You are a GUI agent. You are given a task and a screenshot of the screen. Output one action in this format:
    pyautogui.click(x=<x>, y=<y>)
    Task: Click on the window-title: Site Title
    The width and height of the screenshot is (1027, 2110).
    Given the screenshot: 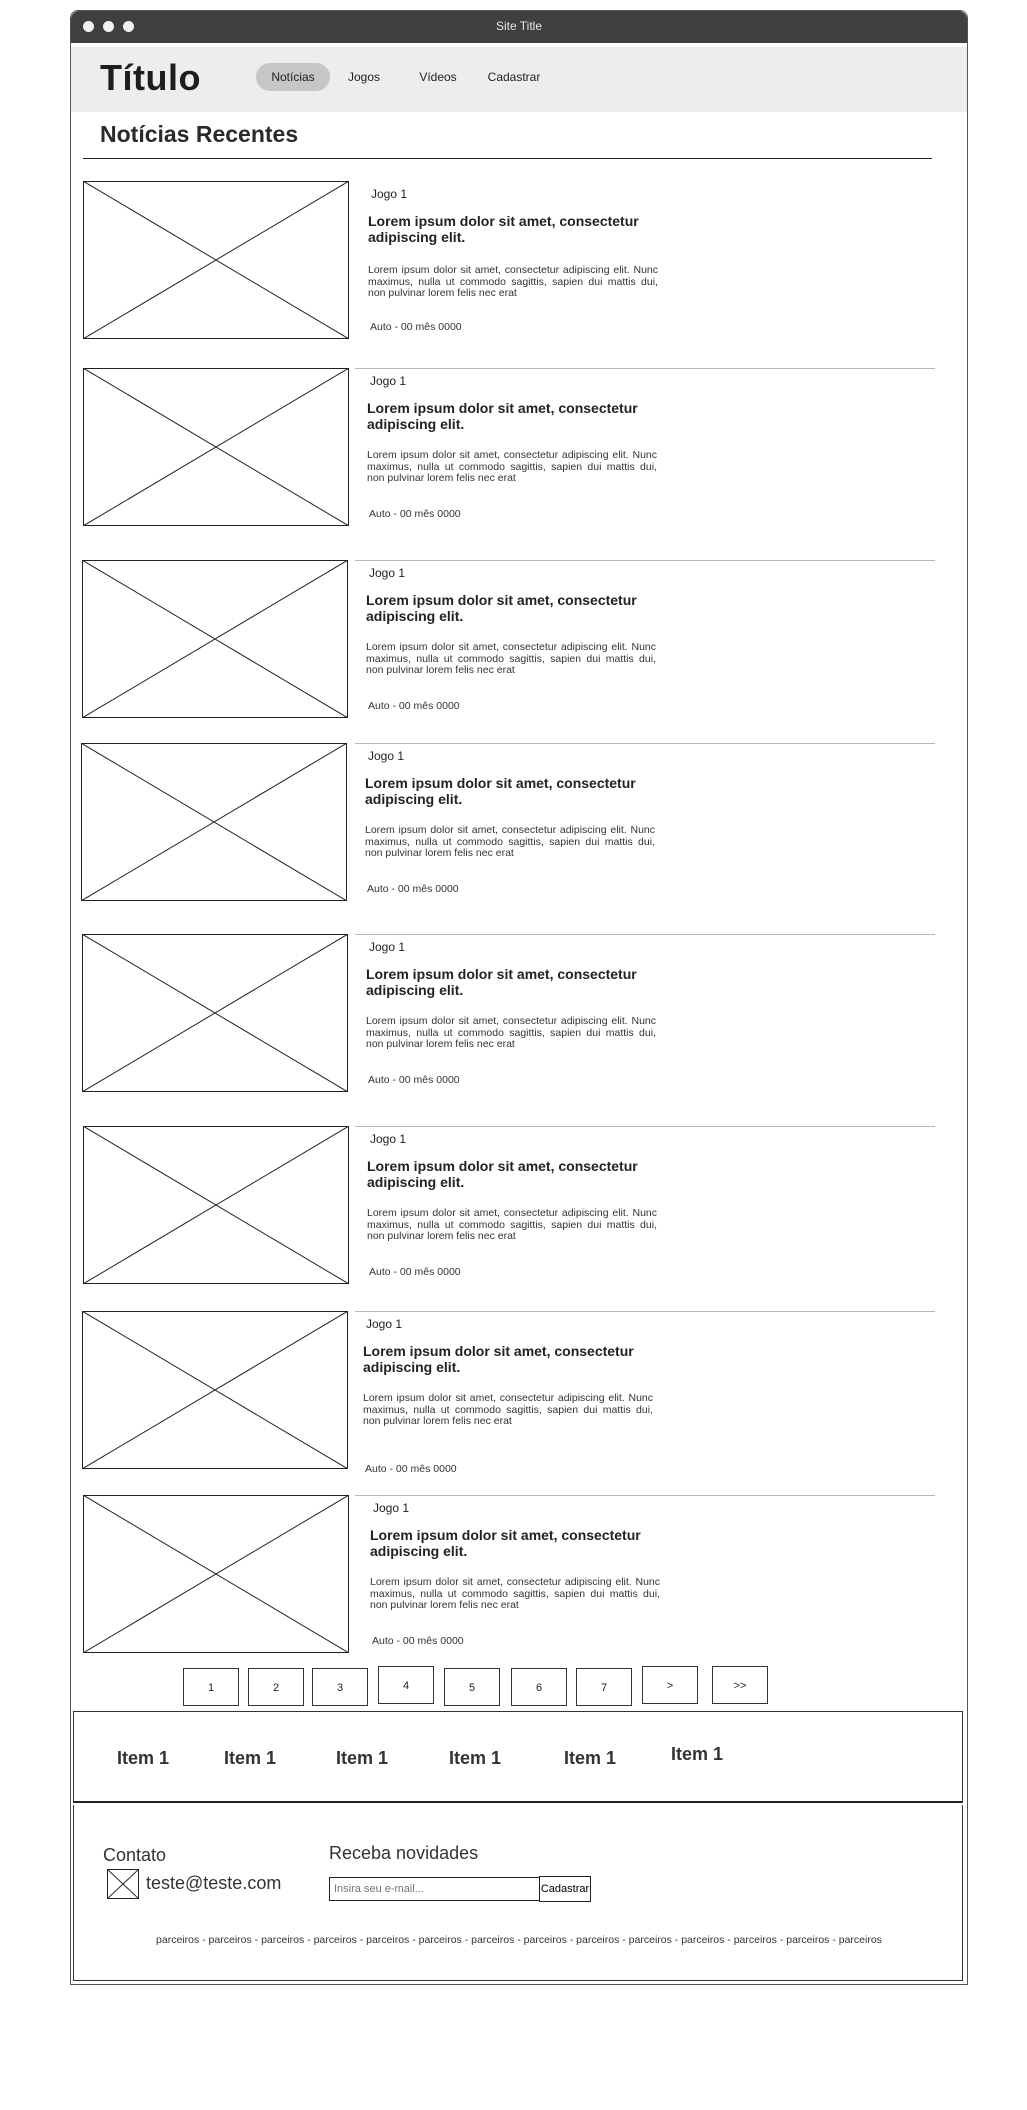 What is the action you would take?
    pyautogui.click(x=519, y=26)
    